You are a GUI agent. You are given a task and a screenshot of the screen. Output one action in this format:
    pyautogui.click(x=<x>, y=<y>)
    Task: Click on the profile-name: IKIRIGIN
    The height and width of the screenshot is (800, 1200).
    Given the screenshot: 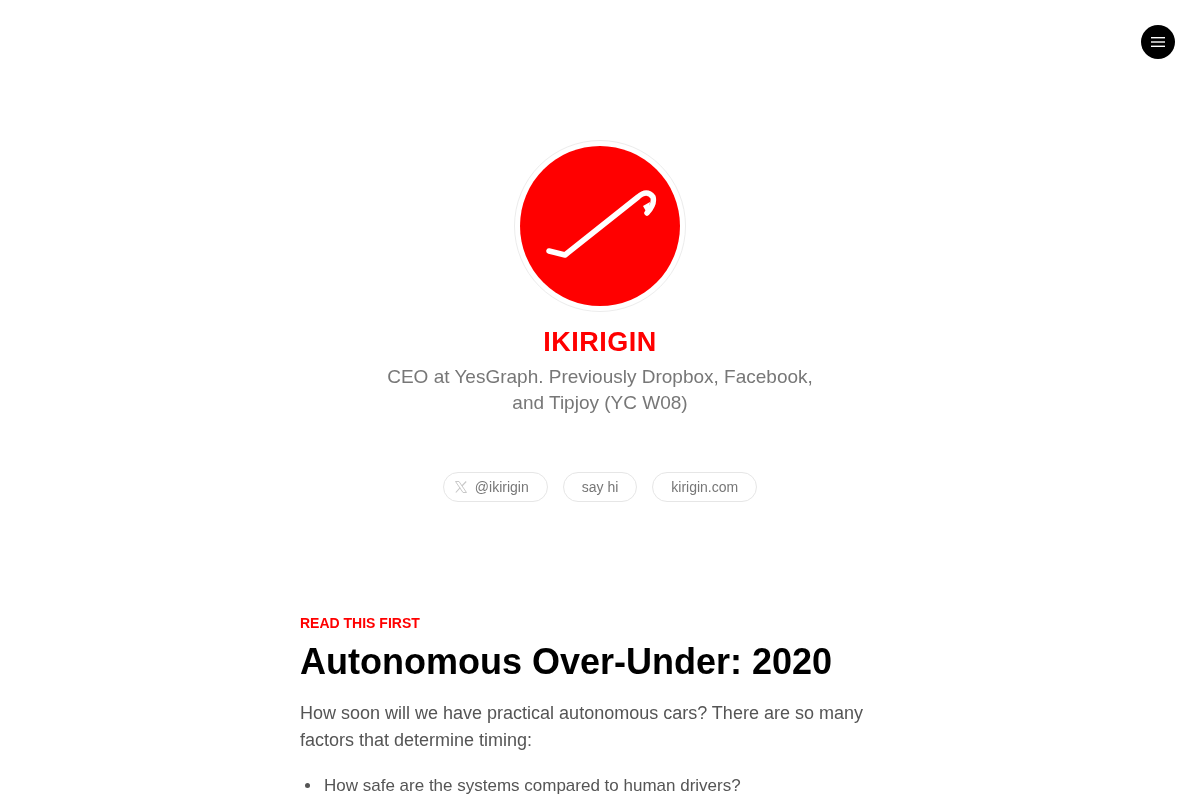 What is the action you would take?
    pyautogui.click(x=600, y=342)
    